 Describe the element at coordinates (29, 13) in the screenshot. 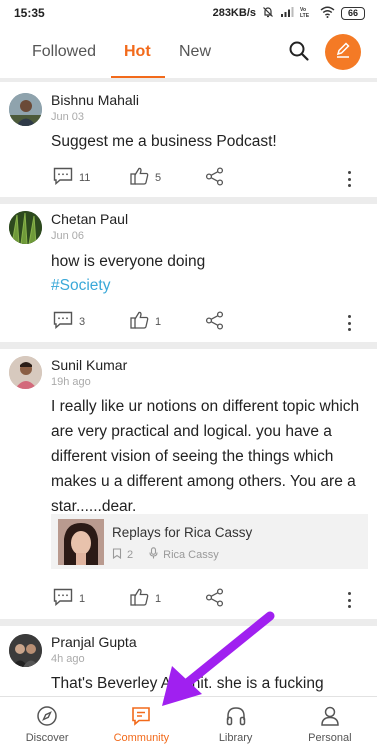

I see `status-time: 15:35` at that location.